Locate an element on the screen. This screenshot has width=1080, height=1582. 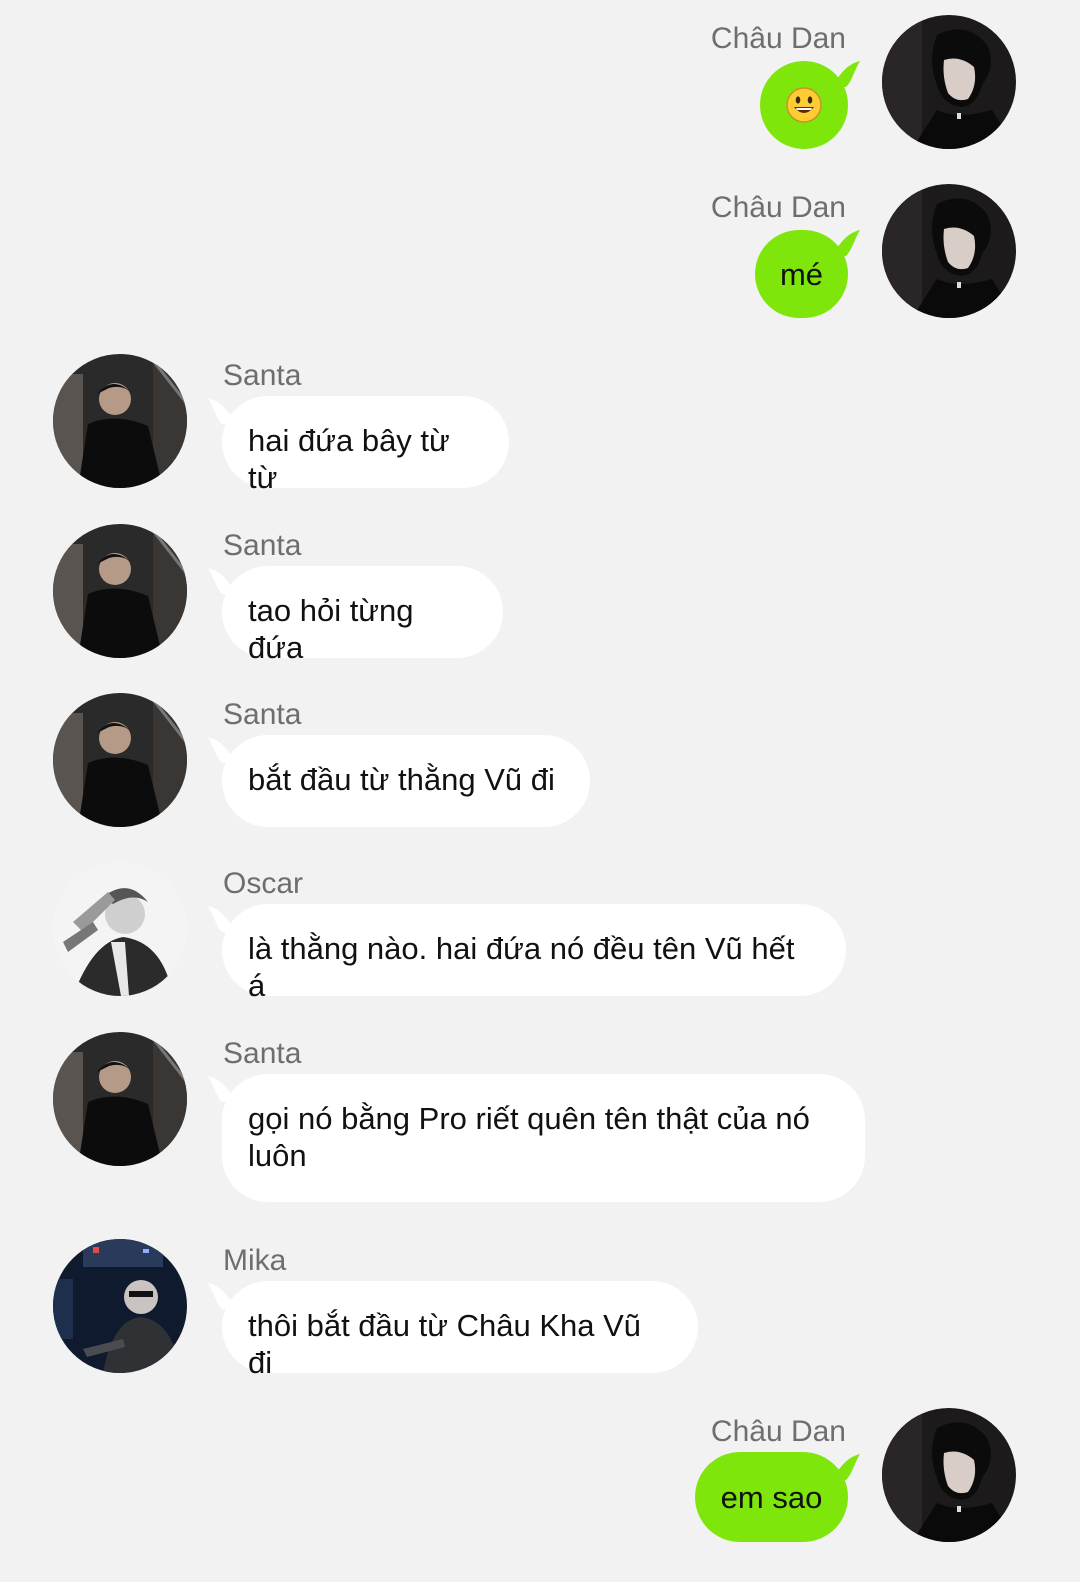
message-bubble: hai đứa bây từ từ is located at coordinates (365, 445).